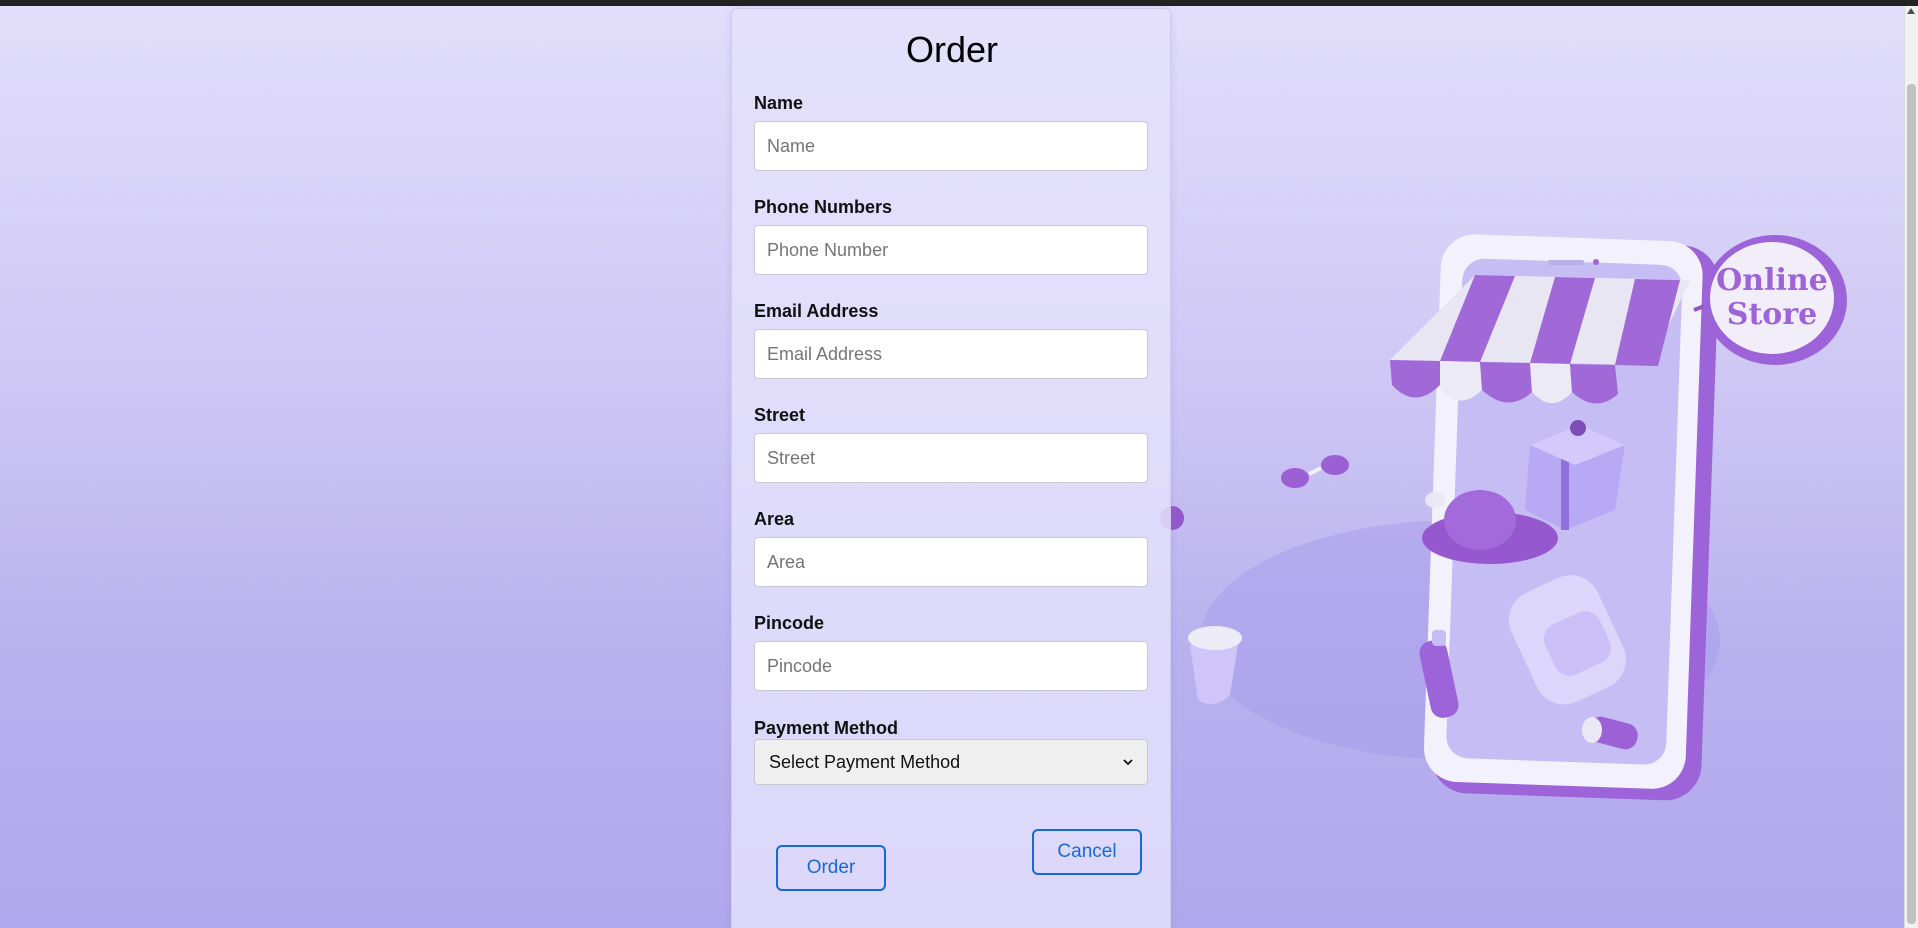 This screenshot has height=928, width=1918. I want to click on street-label: Street, so click(780, 415).